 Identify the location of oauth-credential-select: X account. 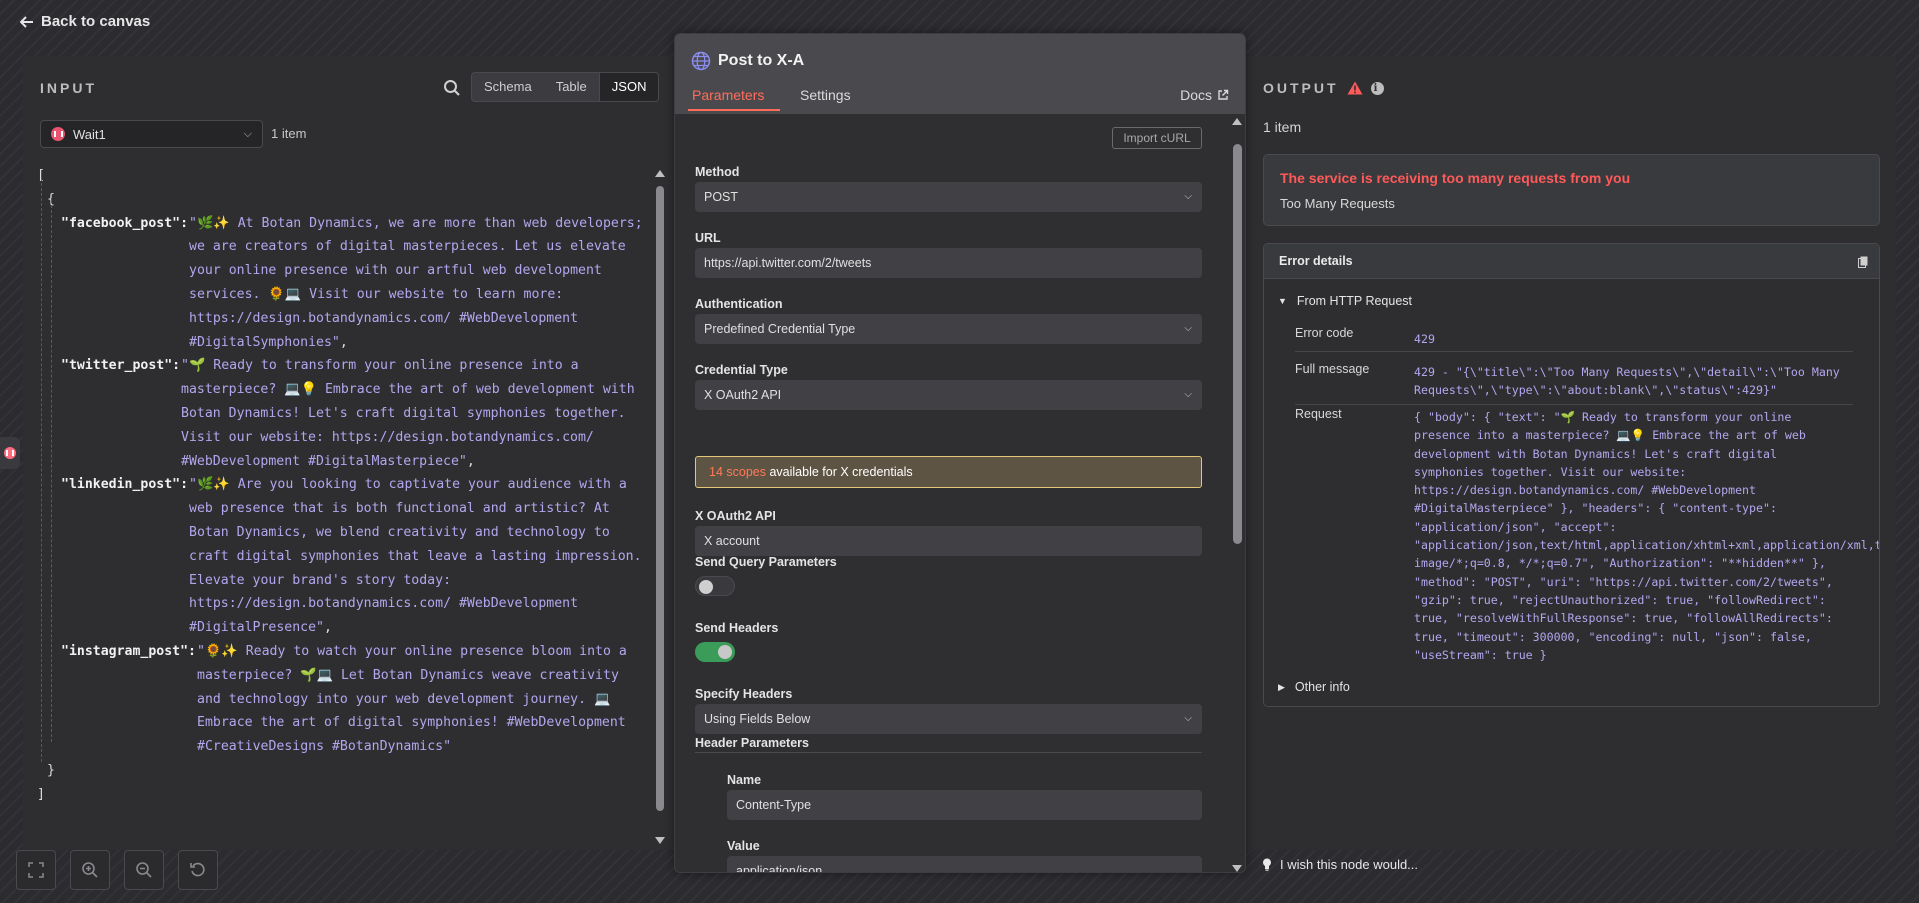
(948, 541).